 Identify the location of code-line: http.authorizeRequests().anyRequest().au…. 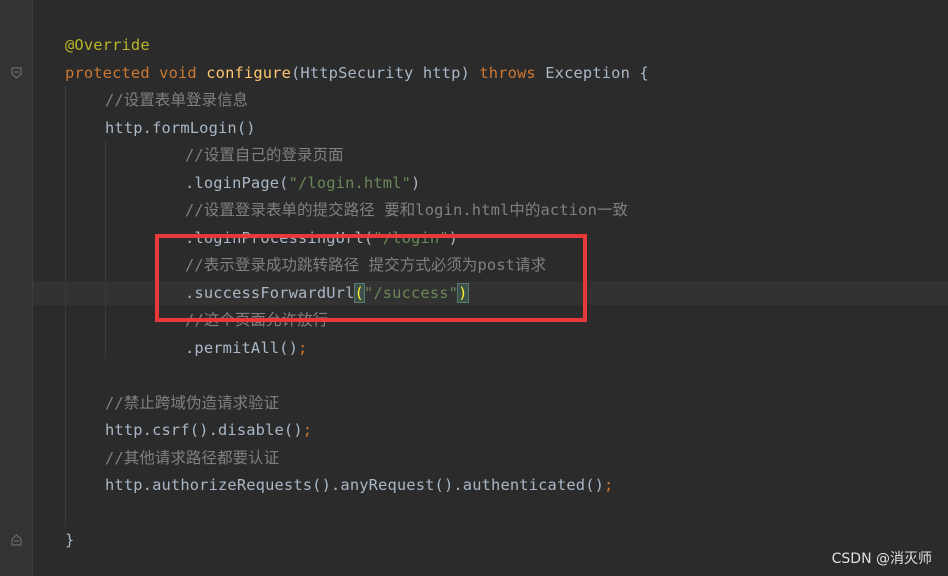
(359, 485).